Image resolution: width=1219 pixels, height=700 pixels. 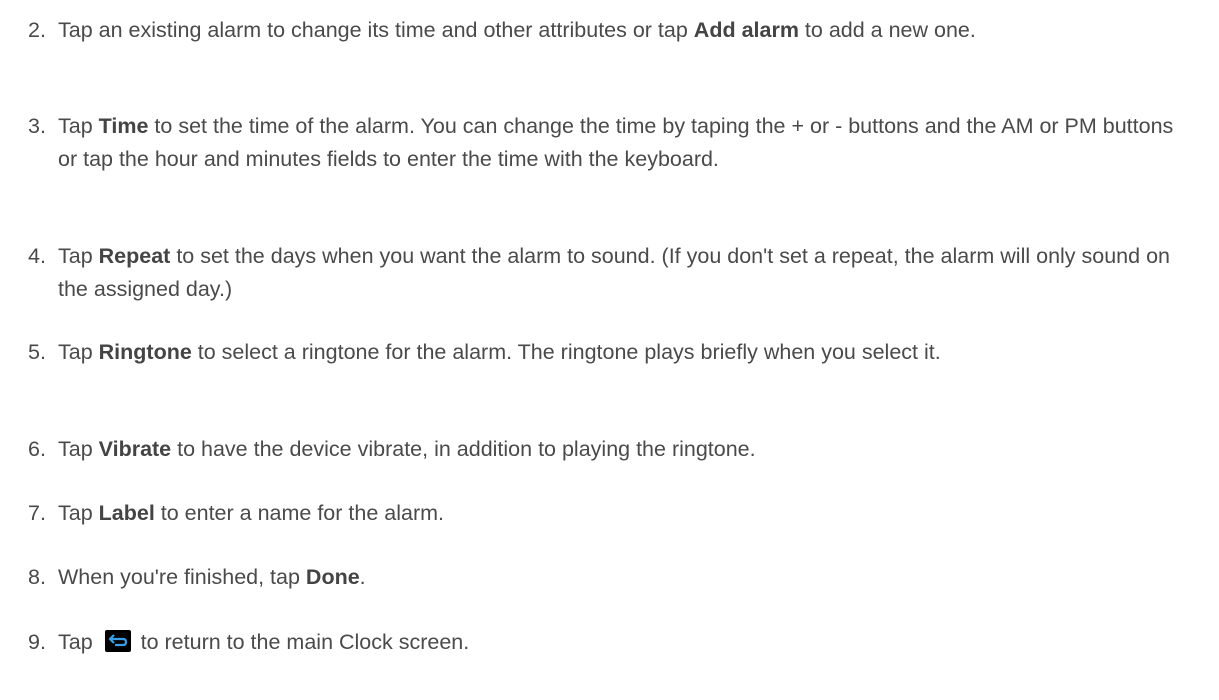 I want to click on ui-term: Done, so click(x=332, y=577).